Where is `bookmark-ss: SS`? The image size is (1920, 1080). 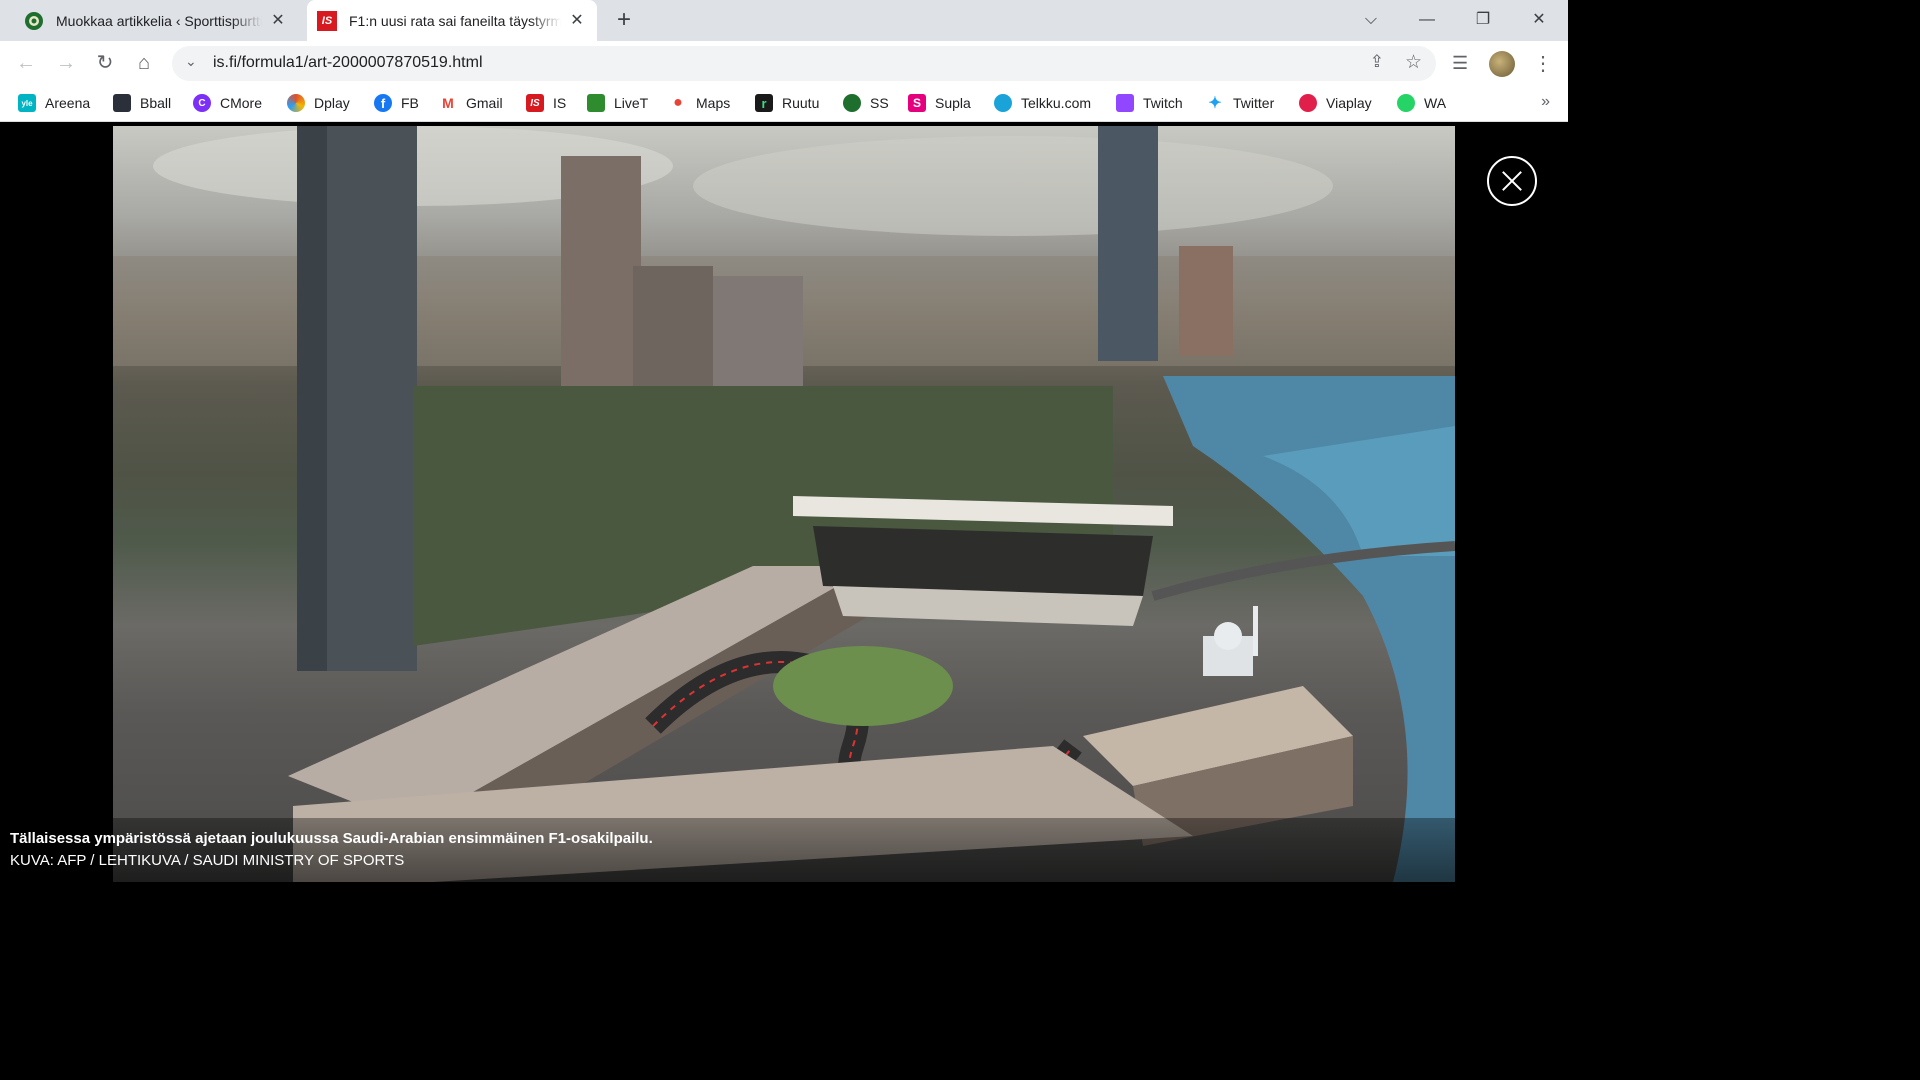 bookmark-ss: SS is located at coordinates (866, 103).